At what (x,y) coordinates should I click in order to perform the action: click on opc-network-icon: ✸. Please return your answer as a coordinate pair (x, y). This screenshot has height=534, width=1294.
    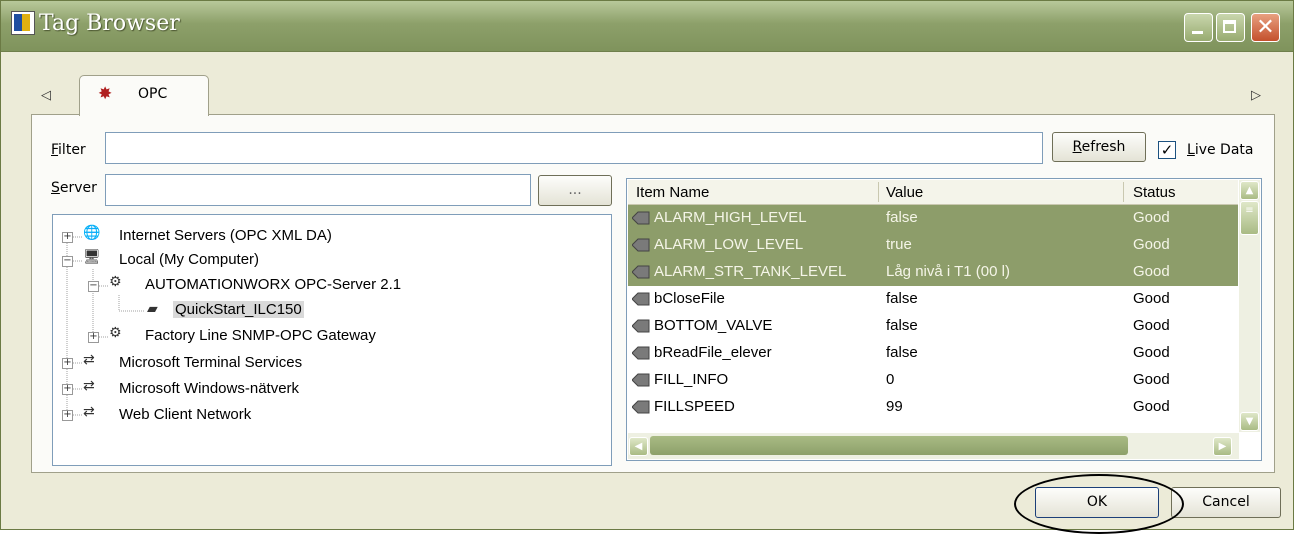
    Looking at the image, I should click on (105, 94).